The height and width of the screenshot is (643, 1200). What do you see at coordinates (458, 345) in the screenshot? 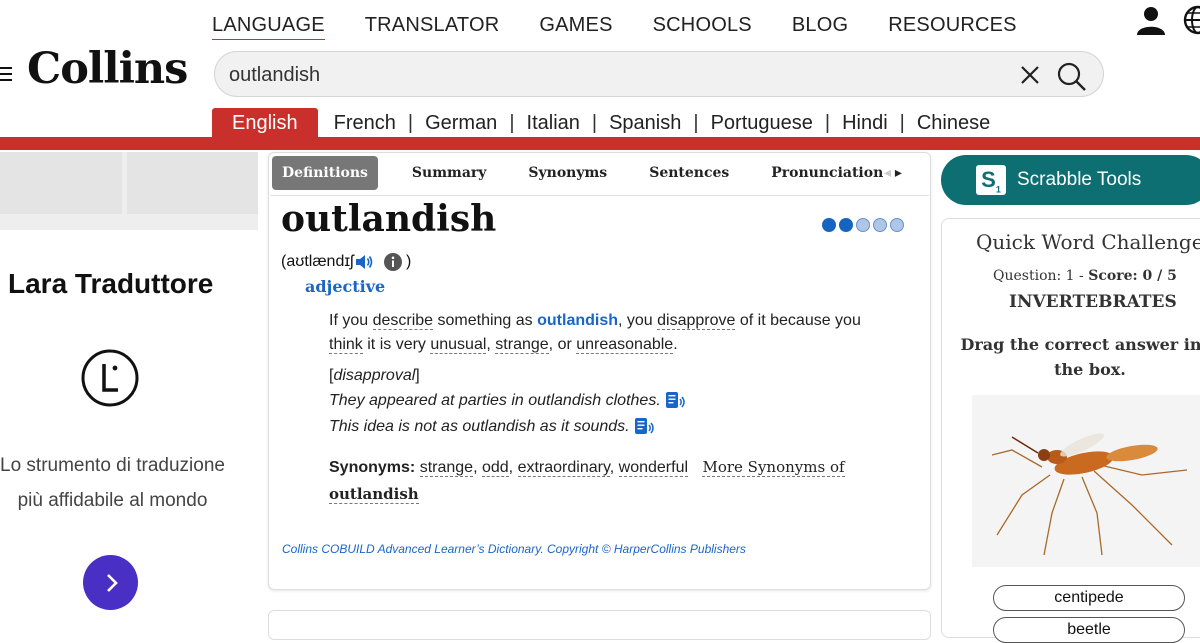
I see `definition-link: unusual` at bounding box center [458, 345].